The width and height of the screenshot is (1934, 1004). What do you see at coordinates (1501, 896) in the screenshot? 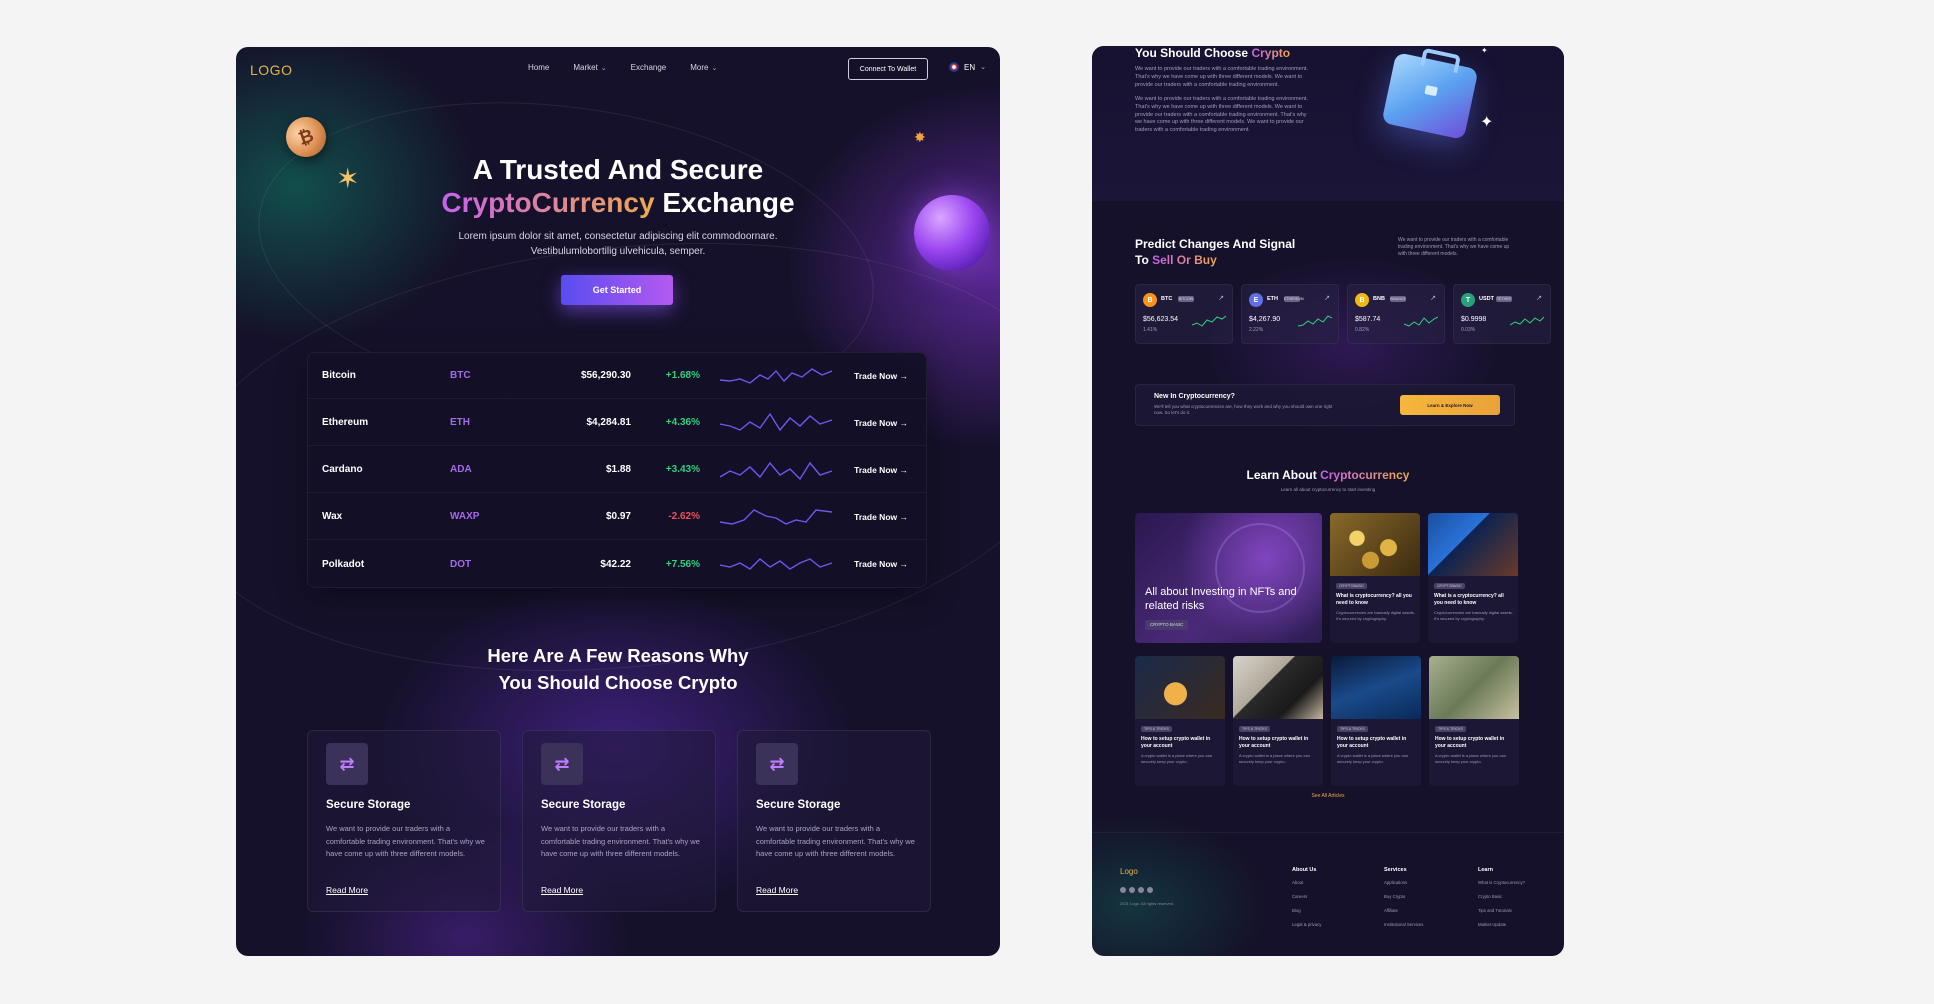
I see `footer-link: Crypto Basic` at bounding box center [1501, 896].